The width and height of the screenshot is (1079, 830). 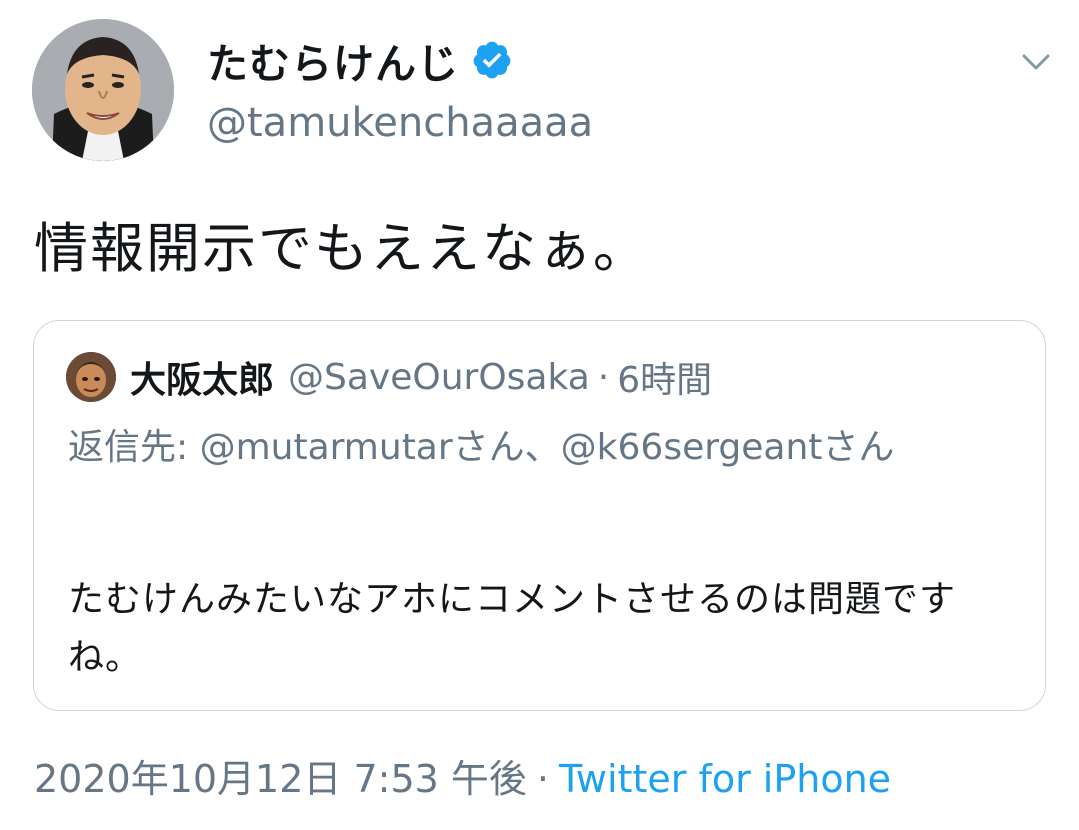 I want to click on reply-to-label: 返信先:, so click(x=134, y=447).